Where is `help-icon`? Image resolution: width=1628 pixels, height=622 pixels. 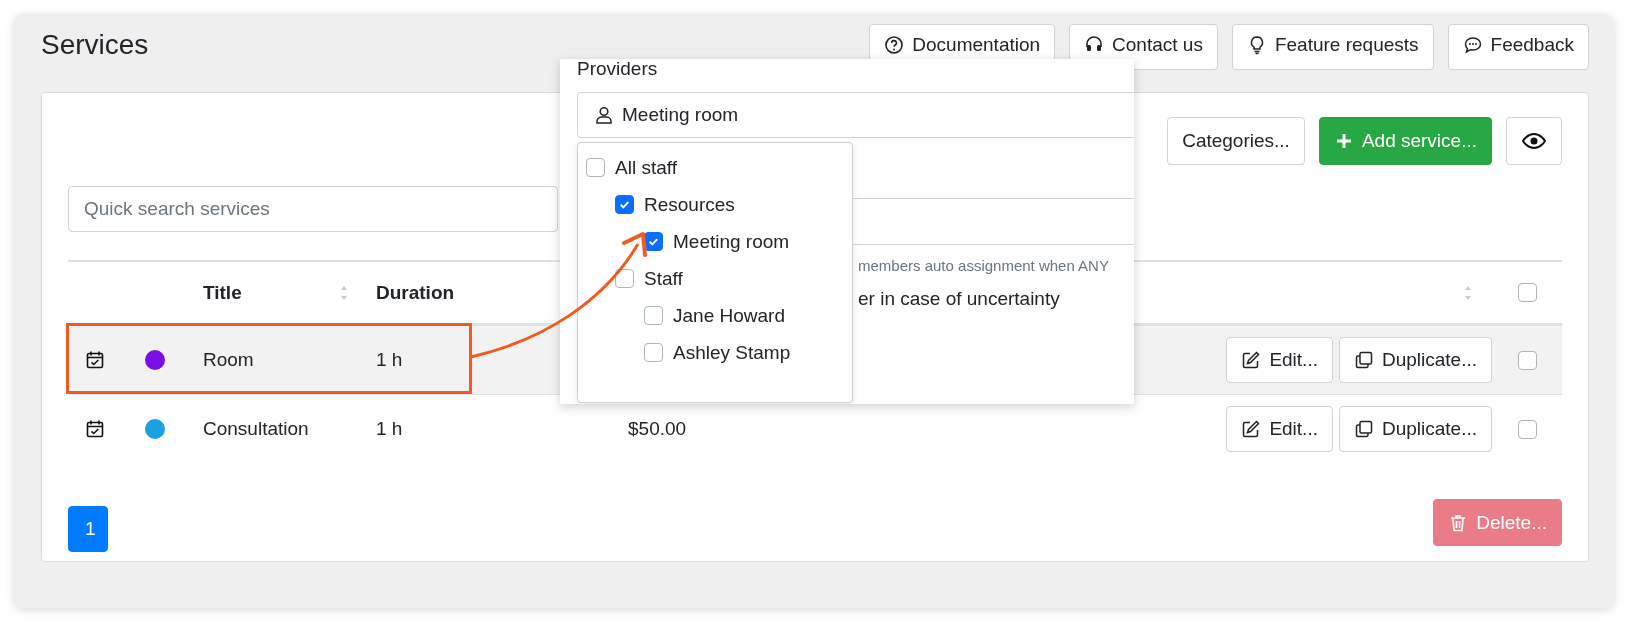 help-icon is located at coordinates (894, 45).